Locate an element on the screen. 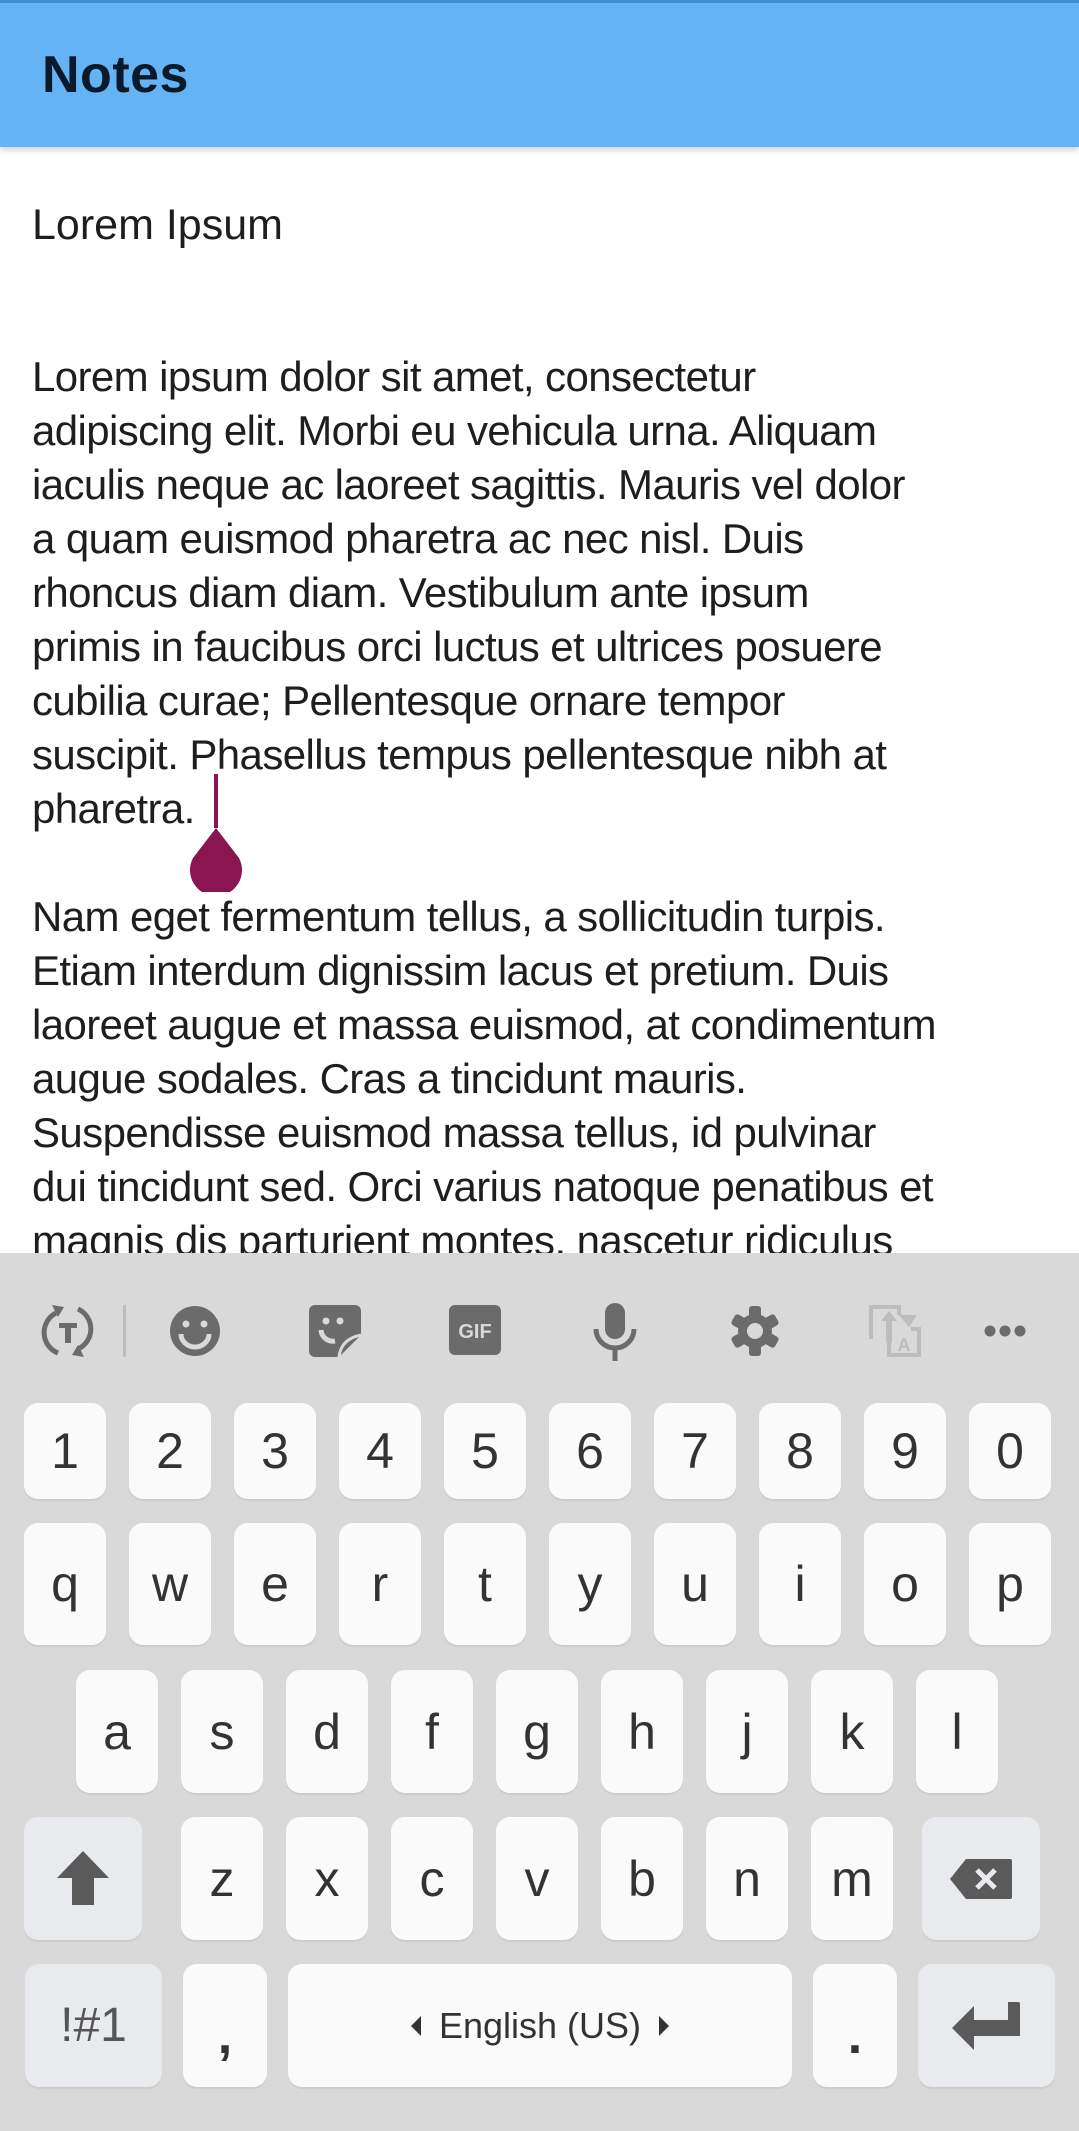 This screenshot has height=2131, width=1079. key-label: j is located at coordinates (747, 1731).